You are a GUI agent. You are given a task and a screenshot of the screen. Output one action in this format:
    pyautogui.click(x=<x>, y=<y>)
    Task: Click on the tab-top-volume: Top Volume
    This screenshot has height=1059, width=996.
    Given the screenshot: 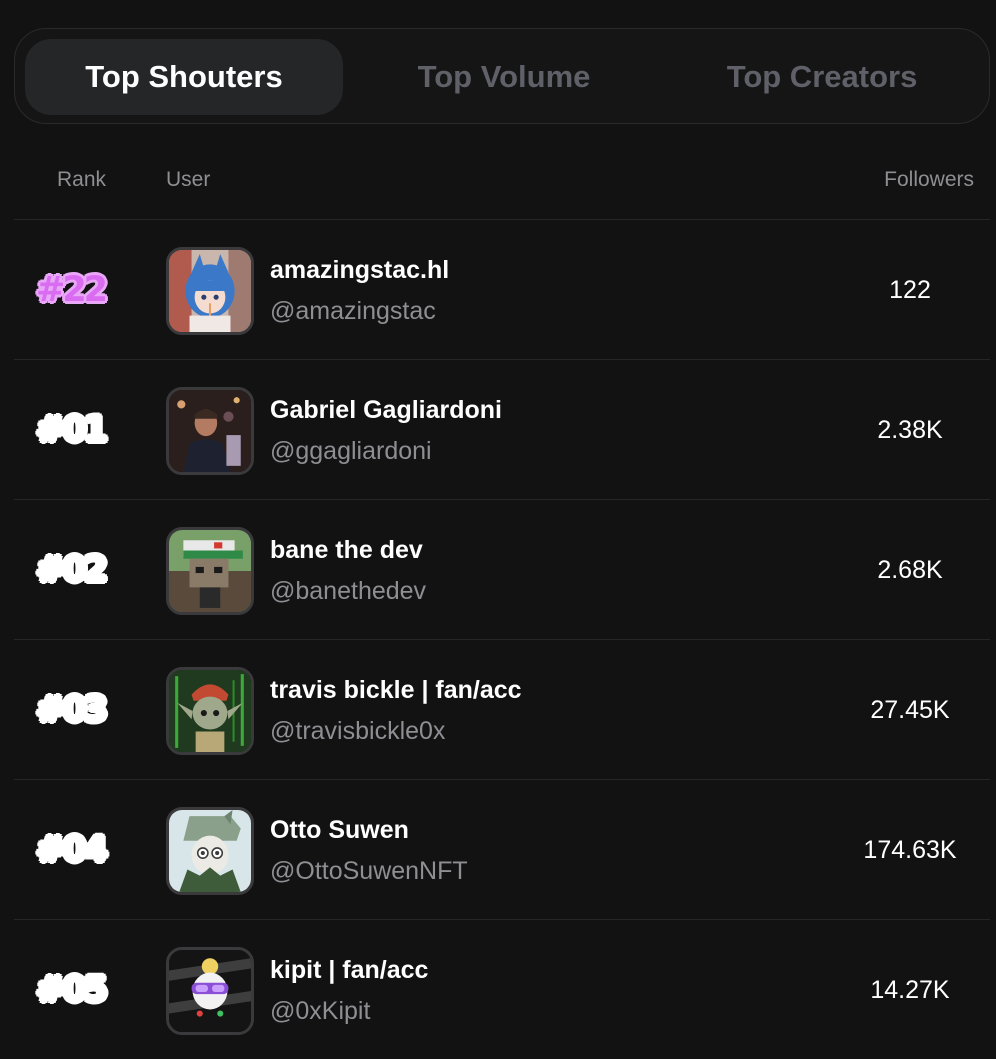 What is the action you would take?
    pyautogui.click(x=504, y=77)
    